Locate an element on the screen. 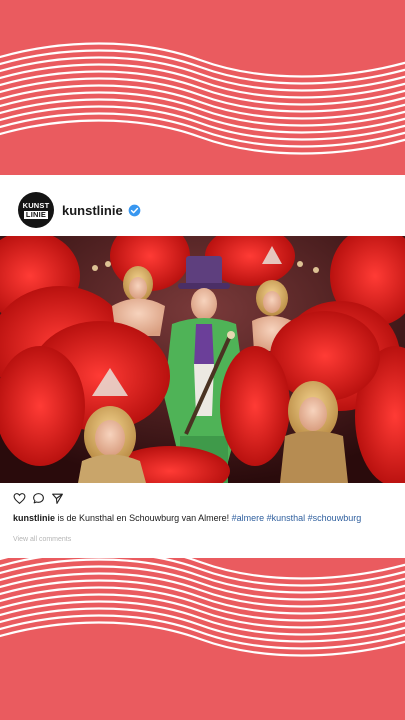 Image resolution: width=405 pixels, height=720 pixels. verified-badge-icon is located at coordinates (134, 210).